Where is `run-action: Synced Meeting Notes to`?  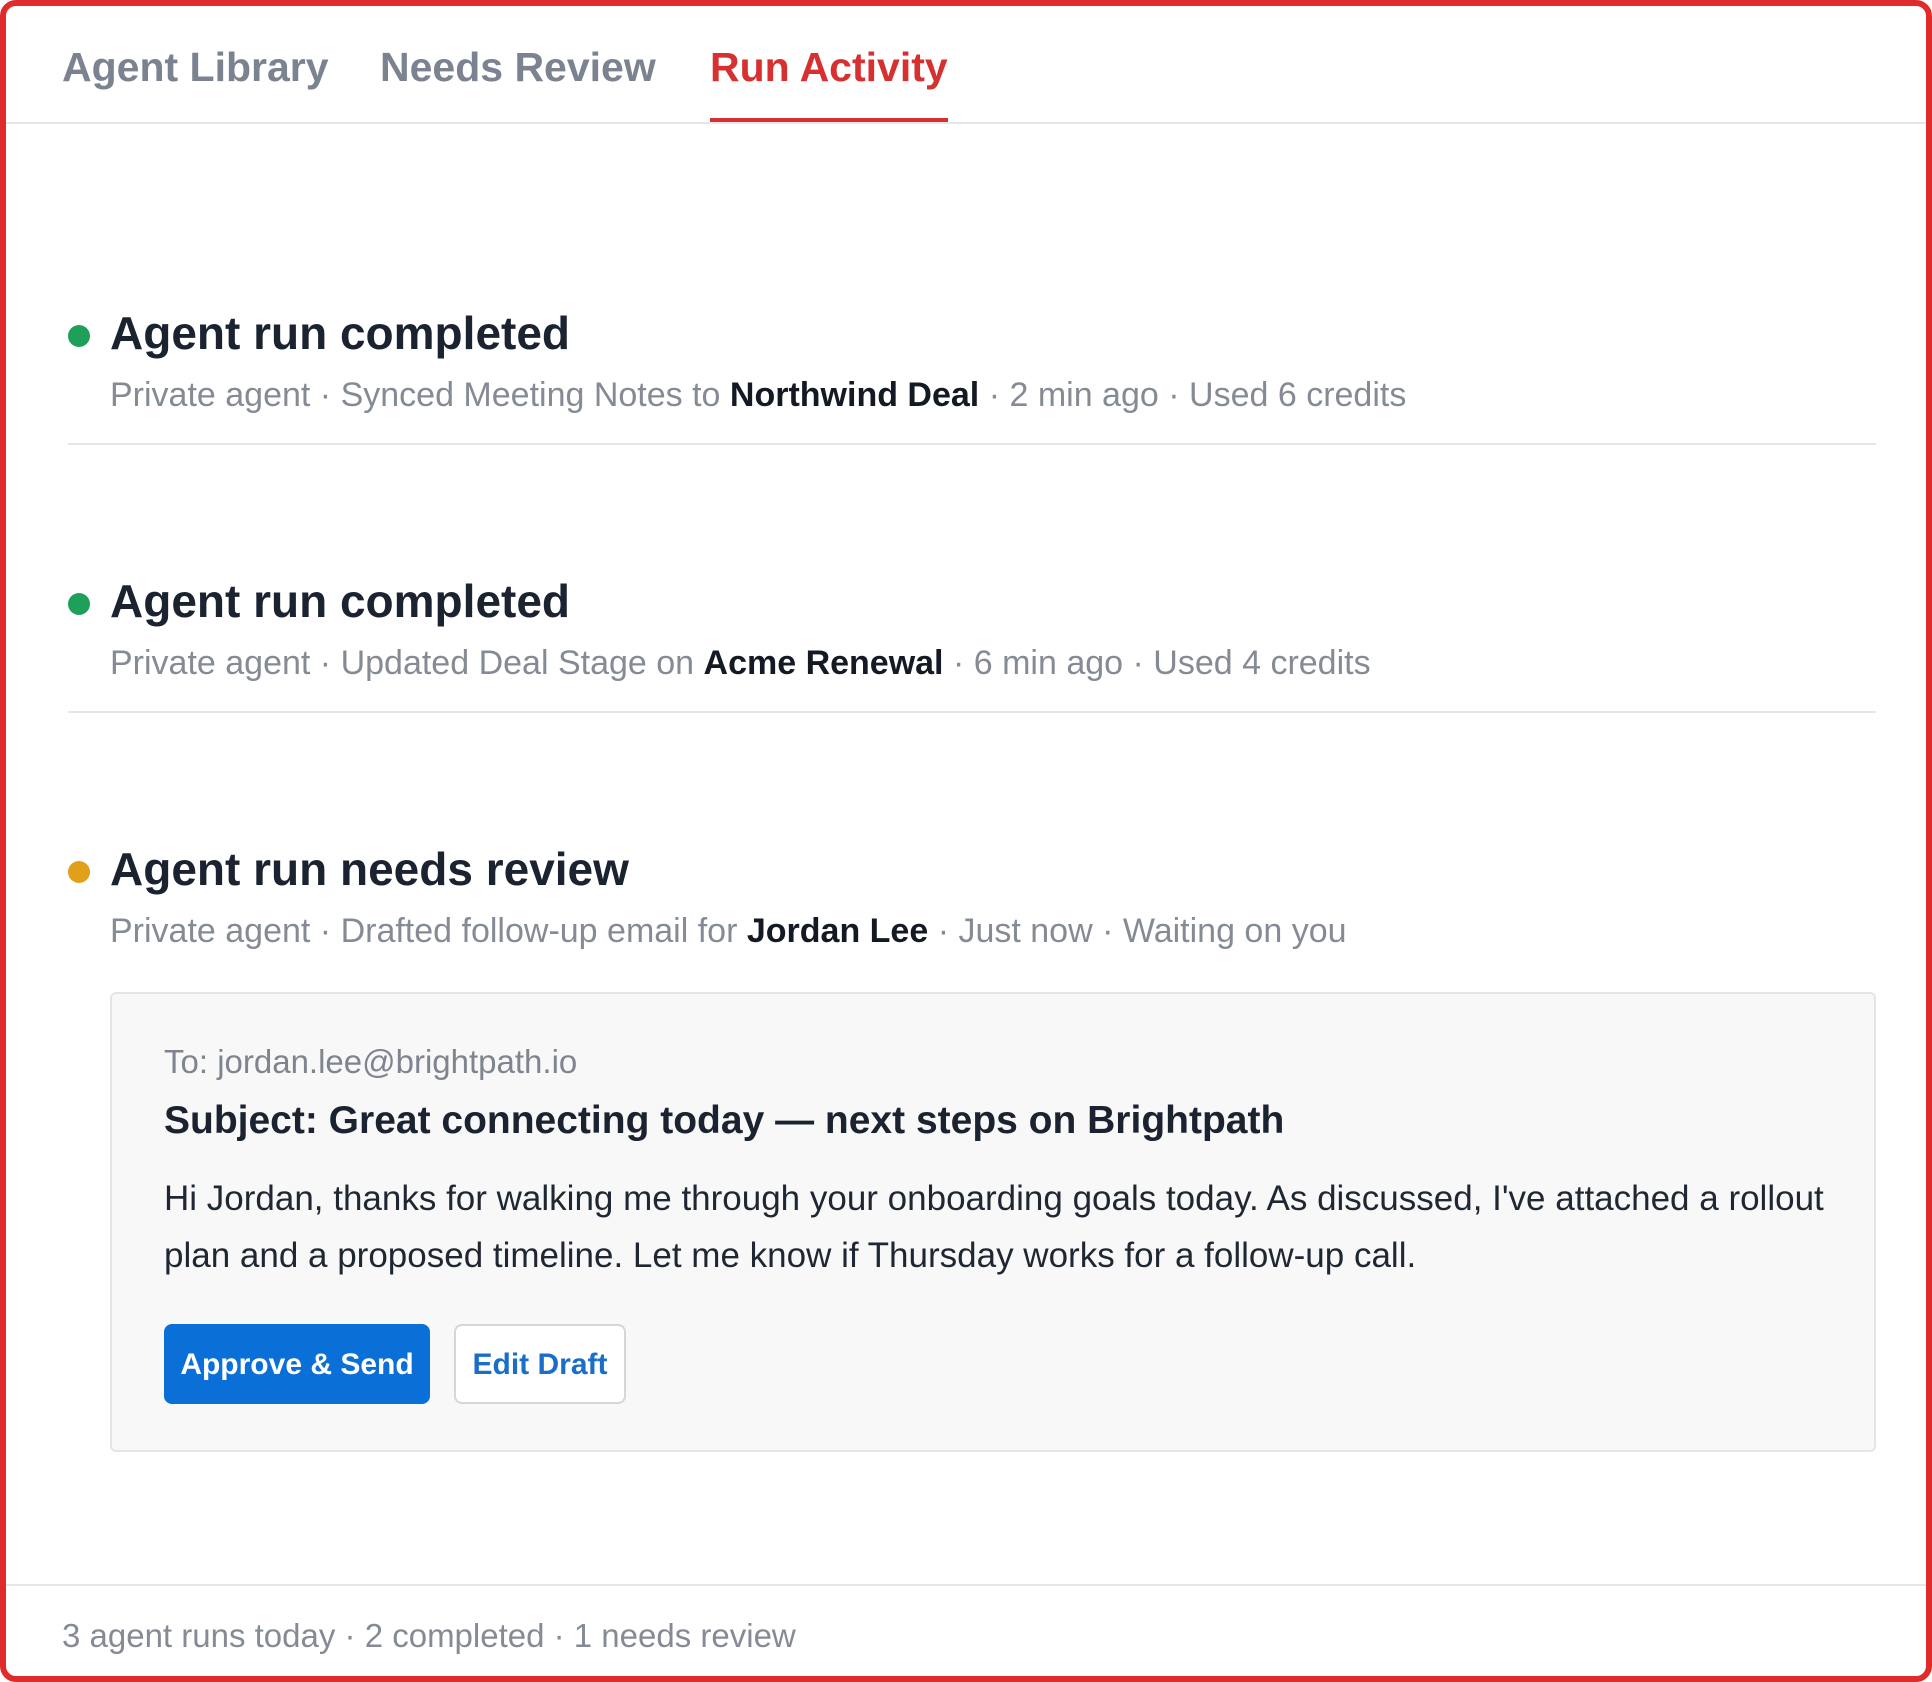 run-action: Synced Meeting Notes to is located at coordinates (535, 395).